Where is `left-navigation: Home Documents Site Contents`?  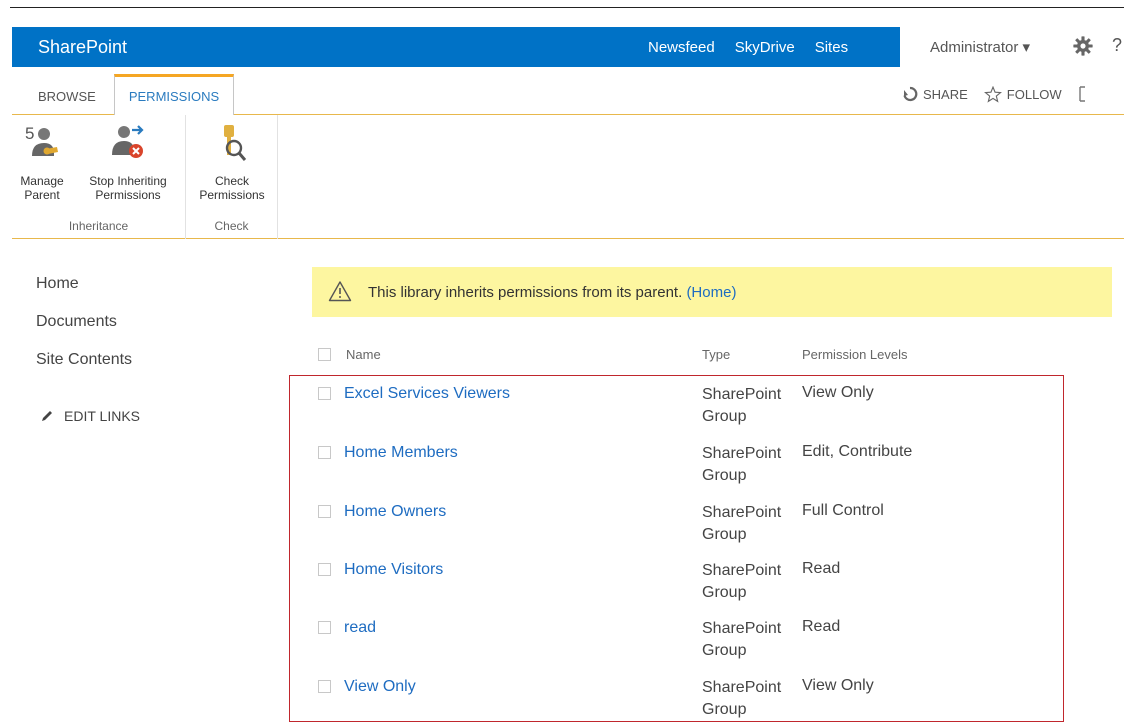
left-navigation: Home Documents Site Contents is located at coordinates (84, 332).